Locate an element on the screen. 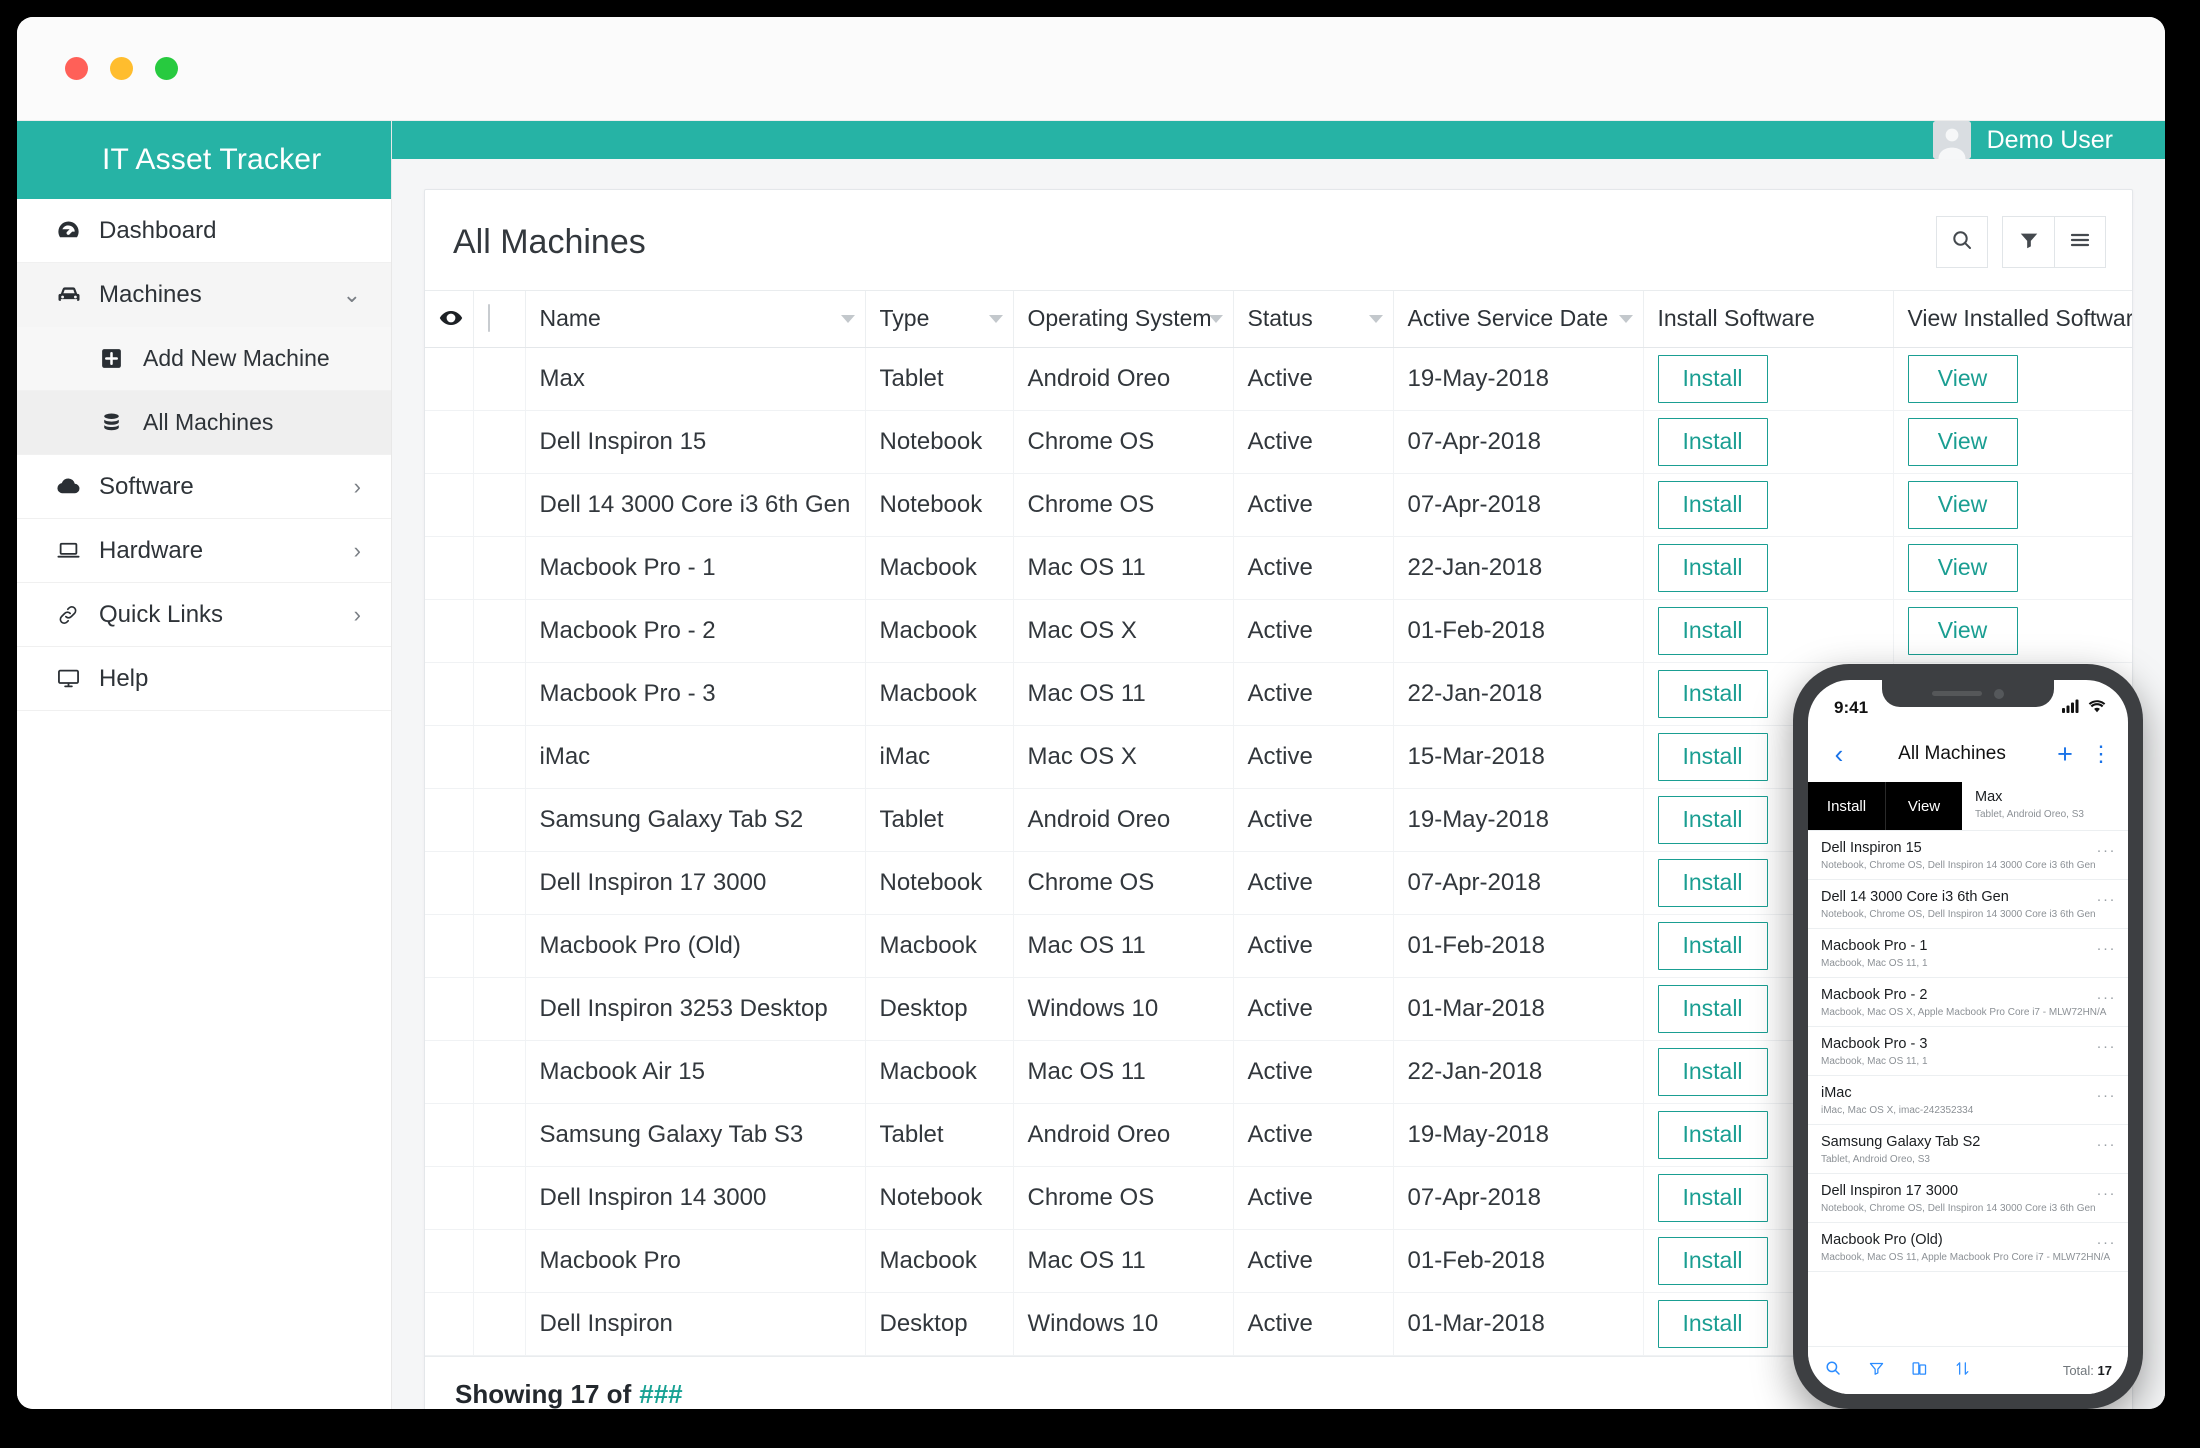  sidebar-item-software: Software › is located at coordinates (204, 487).